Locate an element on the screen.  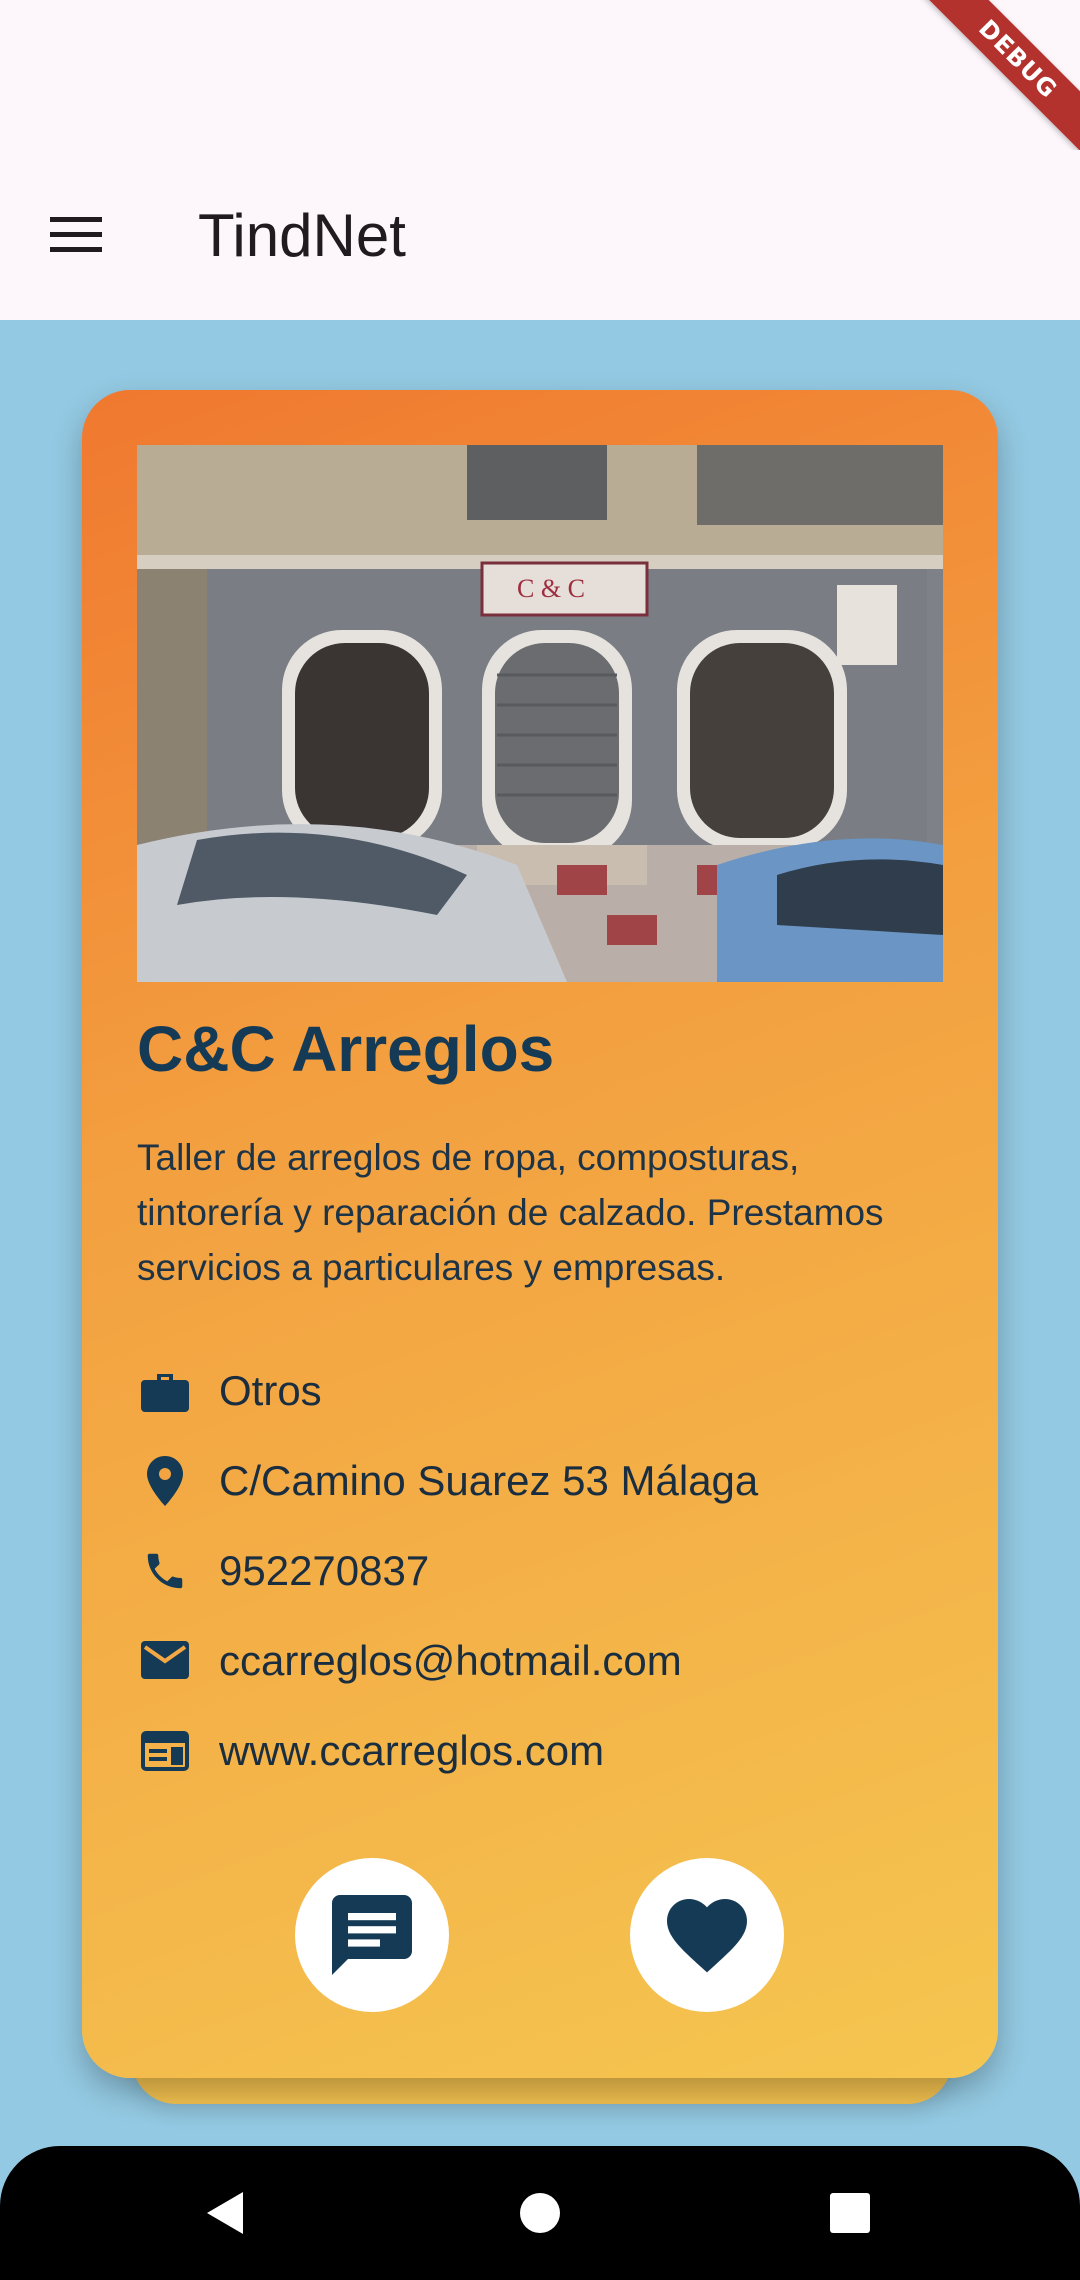
category-row: Otros is located at coordinates (229, 1391).